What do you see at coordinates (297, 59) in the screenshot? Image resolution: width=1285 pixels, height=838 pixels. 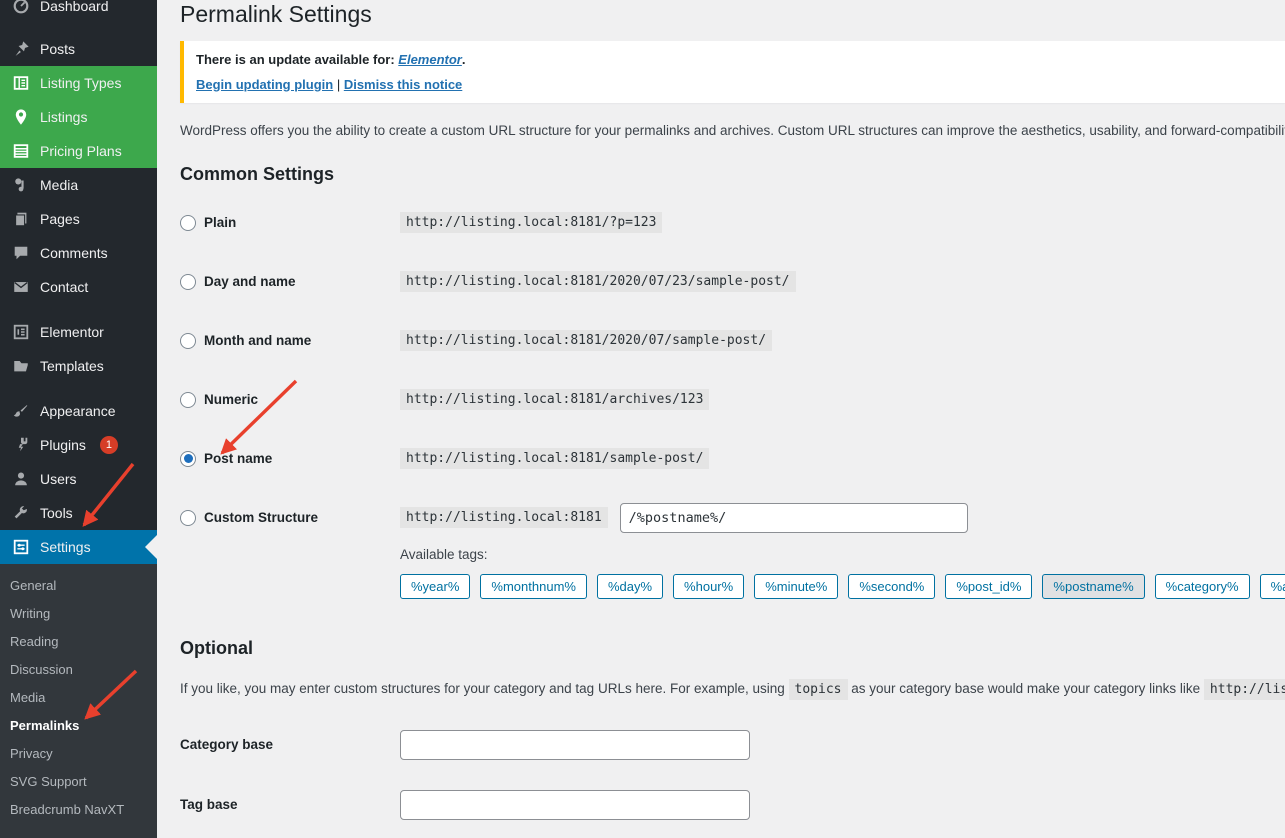 I see `notice-text: There is an update available for:` at bounding box center [297, 59].